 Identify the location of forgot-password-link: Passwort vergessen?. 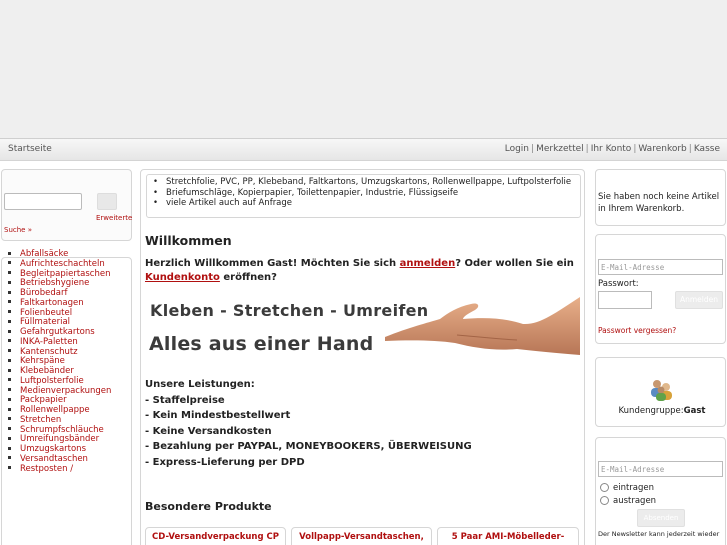
(637, 330).